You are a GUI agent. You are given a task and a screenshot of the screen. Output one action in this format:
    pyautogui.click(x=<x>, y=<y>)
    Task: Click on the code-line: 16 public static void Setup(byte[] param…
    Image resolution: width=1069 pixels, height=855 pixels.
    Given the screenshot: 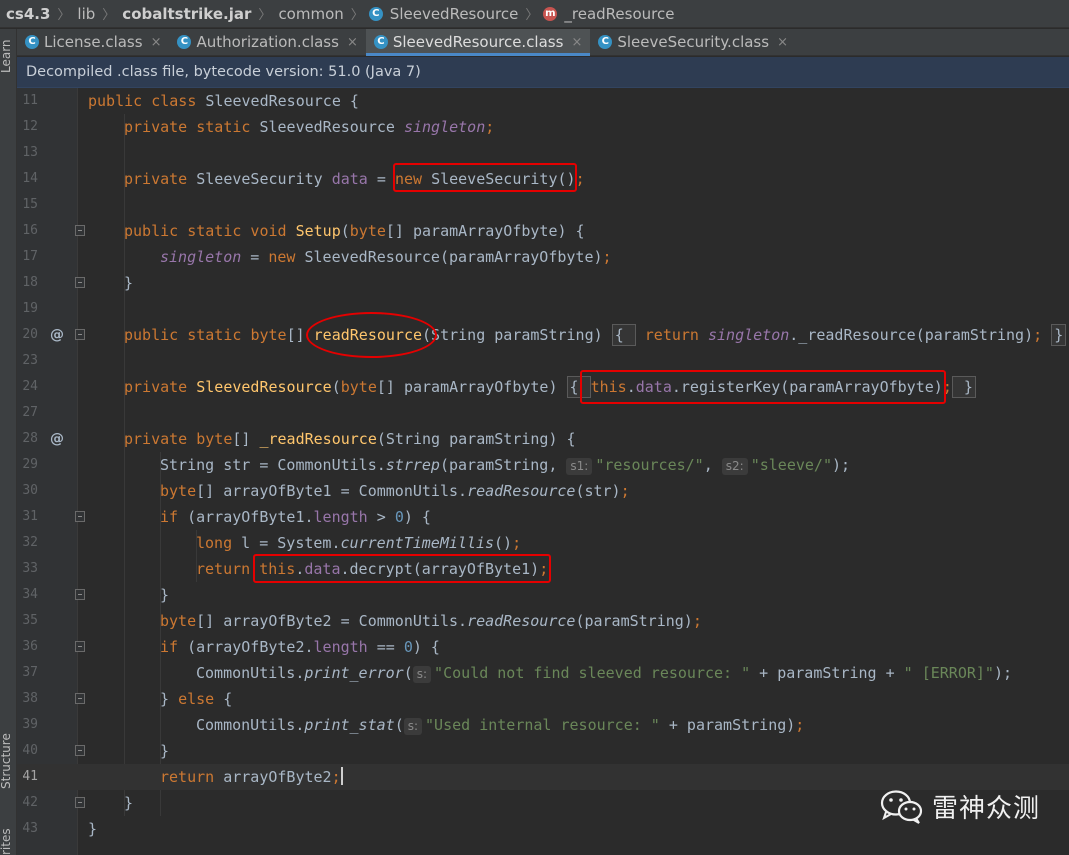 What is the action you would take?
    pyautogui.click(x=543, y=231)
    